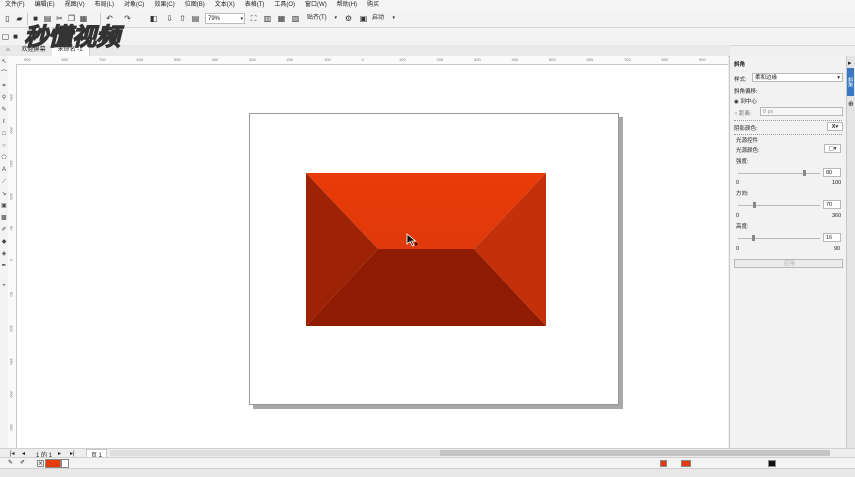  I want to click on zoom-level-combo: 79% ▾, so click(225, 18).